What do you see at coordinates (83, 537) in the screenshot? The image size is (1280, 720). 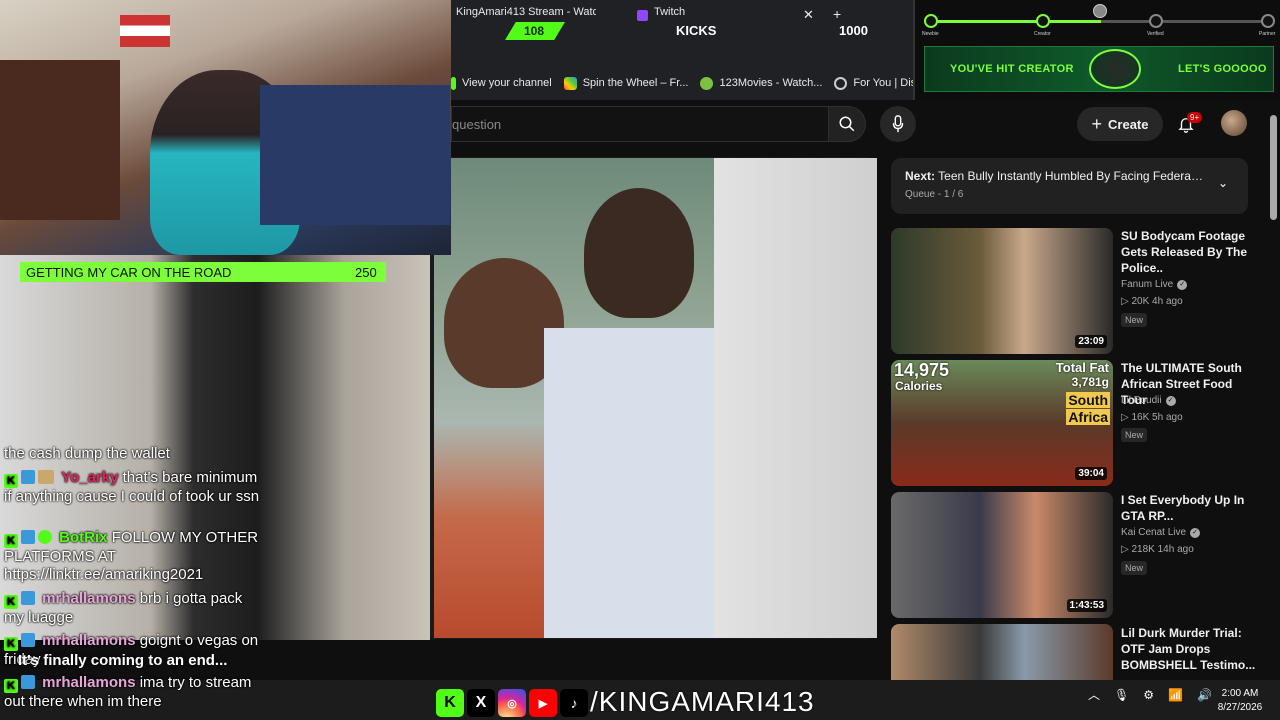 I see `chat-username: BotRix` at bounding box center [83, 537].